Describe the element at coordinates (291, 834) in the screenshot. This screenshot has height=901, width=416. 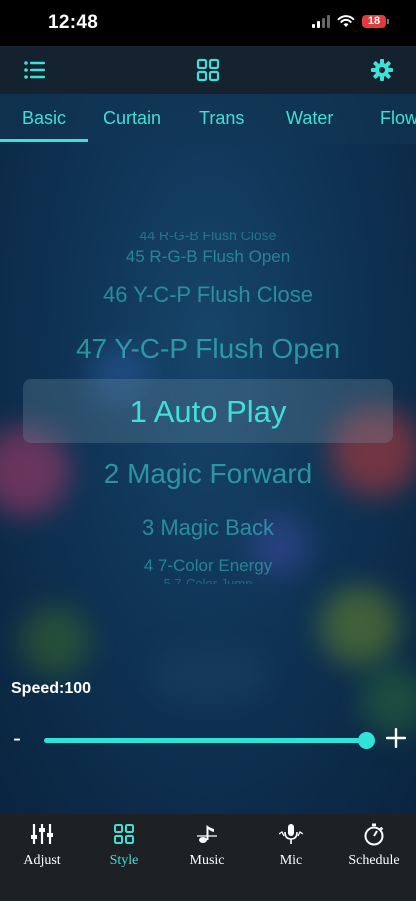
I see `microphone-icon` at that location.